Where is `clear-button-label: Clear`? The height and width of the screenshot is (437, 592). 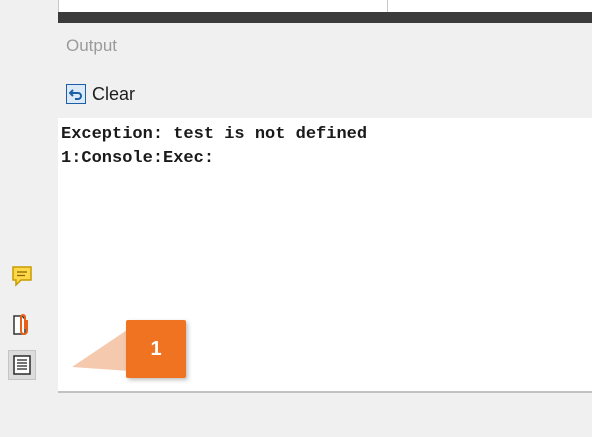
clear-button-label: Clear is located at coordinates (114, 93).